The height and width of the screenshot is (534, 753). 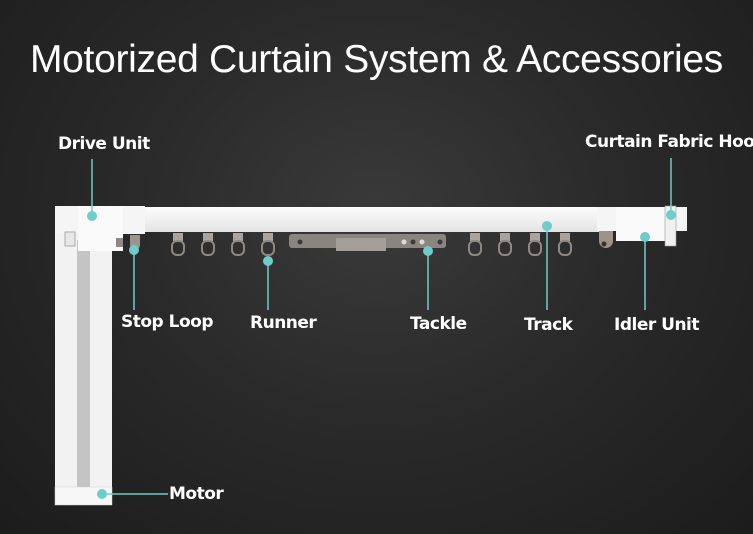 I want to click on label-track: Track, so click(x=548, y=325).